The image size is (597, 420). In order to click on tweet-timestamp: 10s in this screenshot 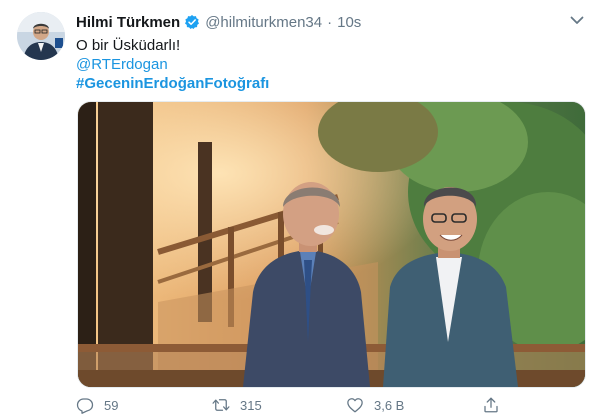, I will do `click(349, 22)`.